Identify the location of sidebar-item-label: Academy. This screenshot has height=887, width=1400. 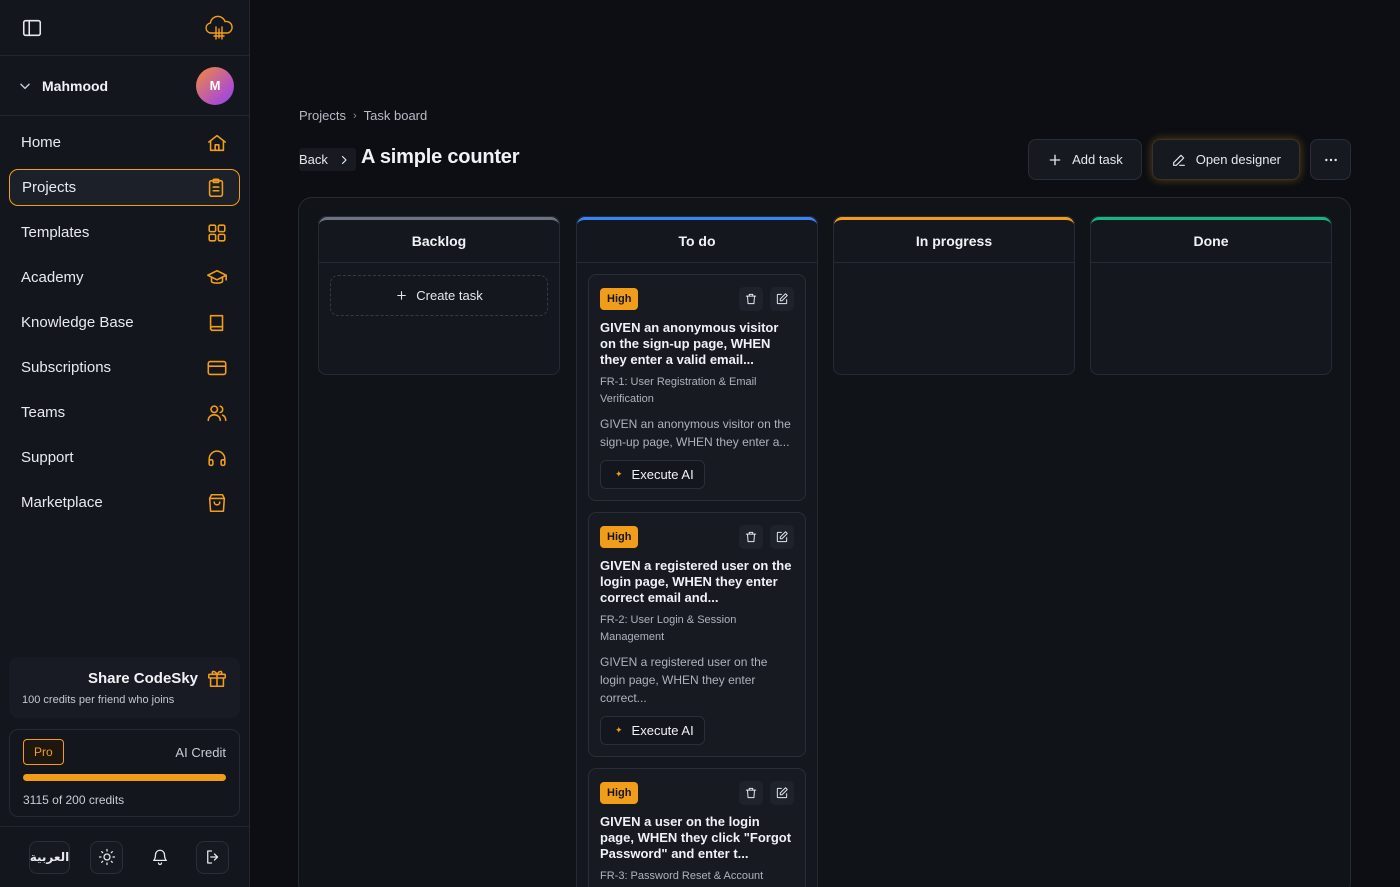
(52, 277).